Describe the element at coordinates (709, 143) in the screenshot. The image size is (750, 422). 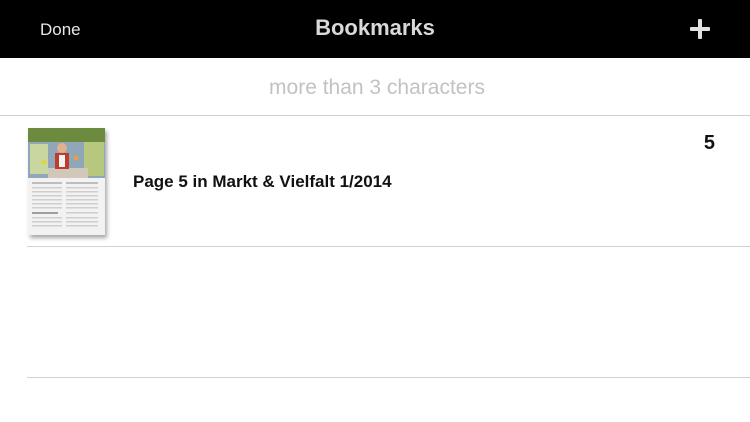
I see `bookmark-page-number: 5` at that location.